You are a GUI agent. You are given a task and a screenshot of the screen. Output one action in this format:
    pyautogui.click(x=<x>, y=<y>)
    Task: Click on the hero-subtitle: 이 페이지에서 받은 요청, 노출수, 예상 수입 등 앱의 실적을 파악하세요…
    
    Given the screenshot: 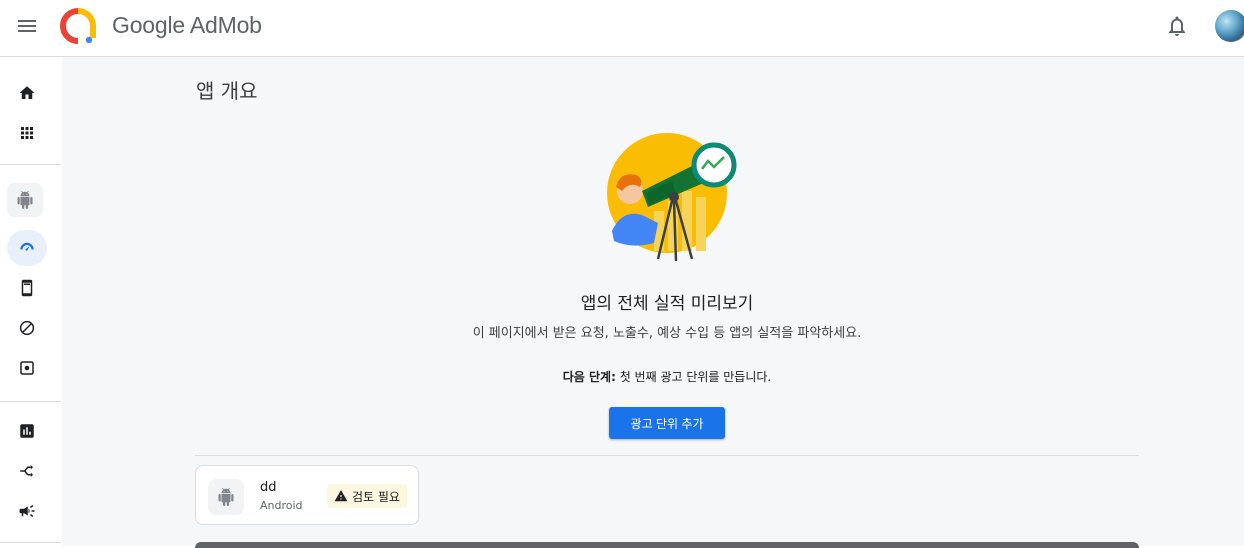 What is the action you would take?
    pyautogui.click(x=667, y=333)
    